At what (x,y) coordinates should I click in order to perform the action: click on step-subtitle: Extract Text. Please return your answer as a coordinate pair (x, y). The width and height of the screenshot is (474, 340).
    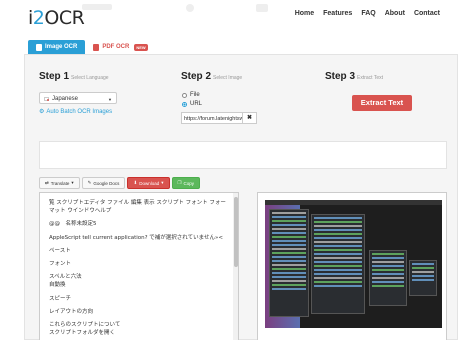
    Looking at the image, I should click on (370, 78).